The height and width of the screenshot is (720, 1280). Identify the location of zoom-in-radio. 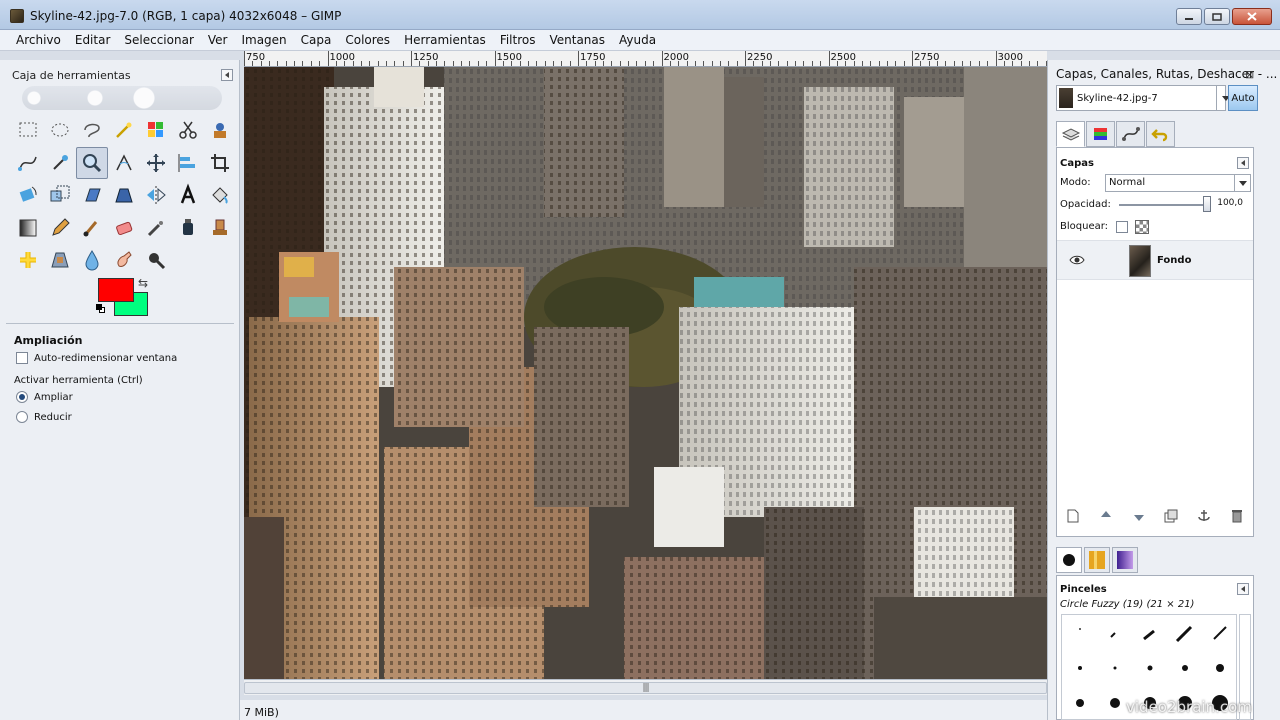
(22, 397).